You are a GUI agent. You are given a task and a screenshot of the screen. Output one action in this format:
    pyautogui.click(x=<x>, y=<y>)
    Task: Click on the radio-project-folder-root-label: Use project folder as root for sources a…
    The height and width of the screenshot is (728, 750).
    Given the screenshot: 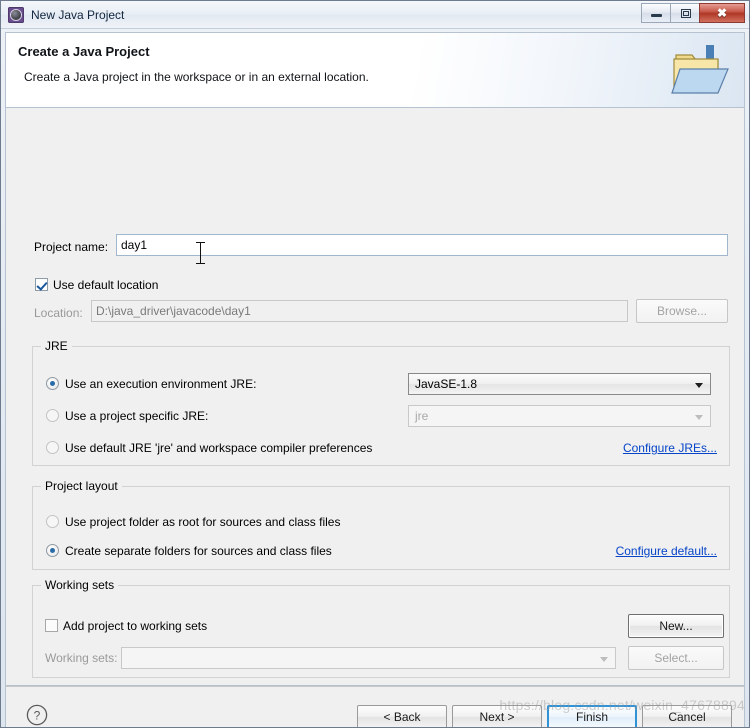 What is the action you would take?
    pyautogui.click(x=203, y=522)
    